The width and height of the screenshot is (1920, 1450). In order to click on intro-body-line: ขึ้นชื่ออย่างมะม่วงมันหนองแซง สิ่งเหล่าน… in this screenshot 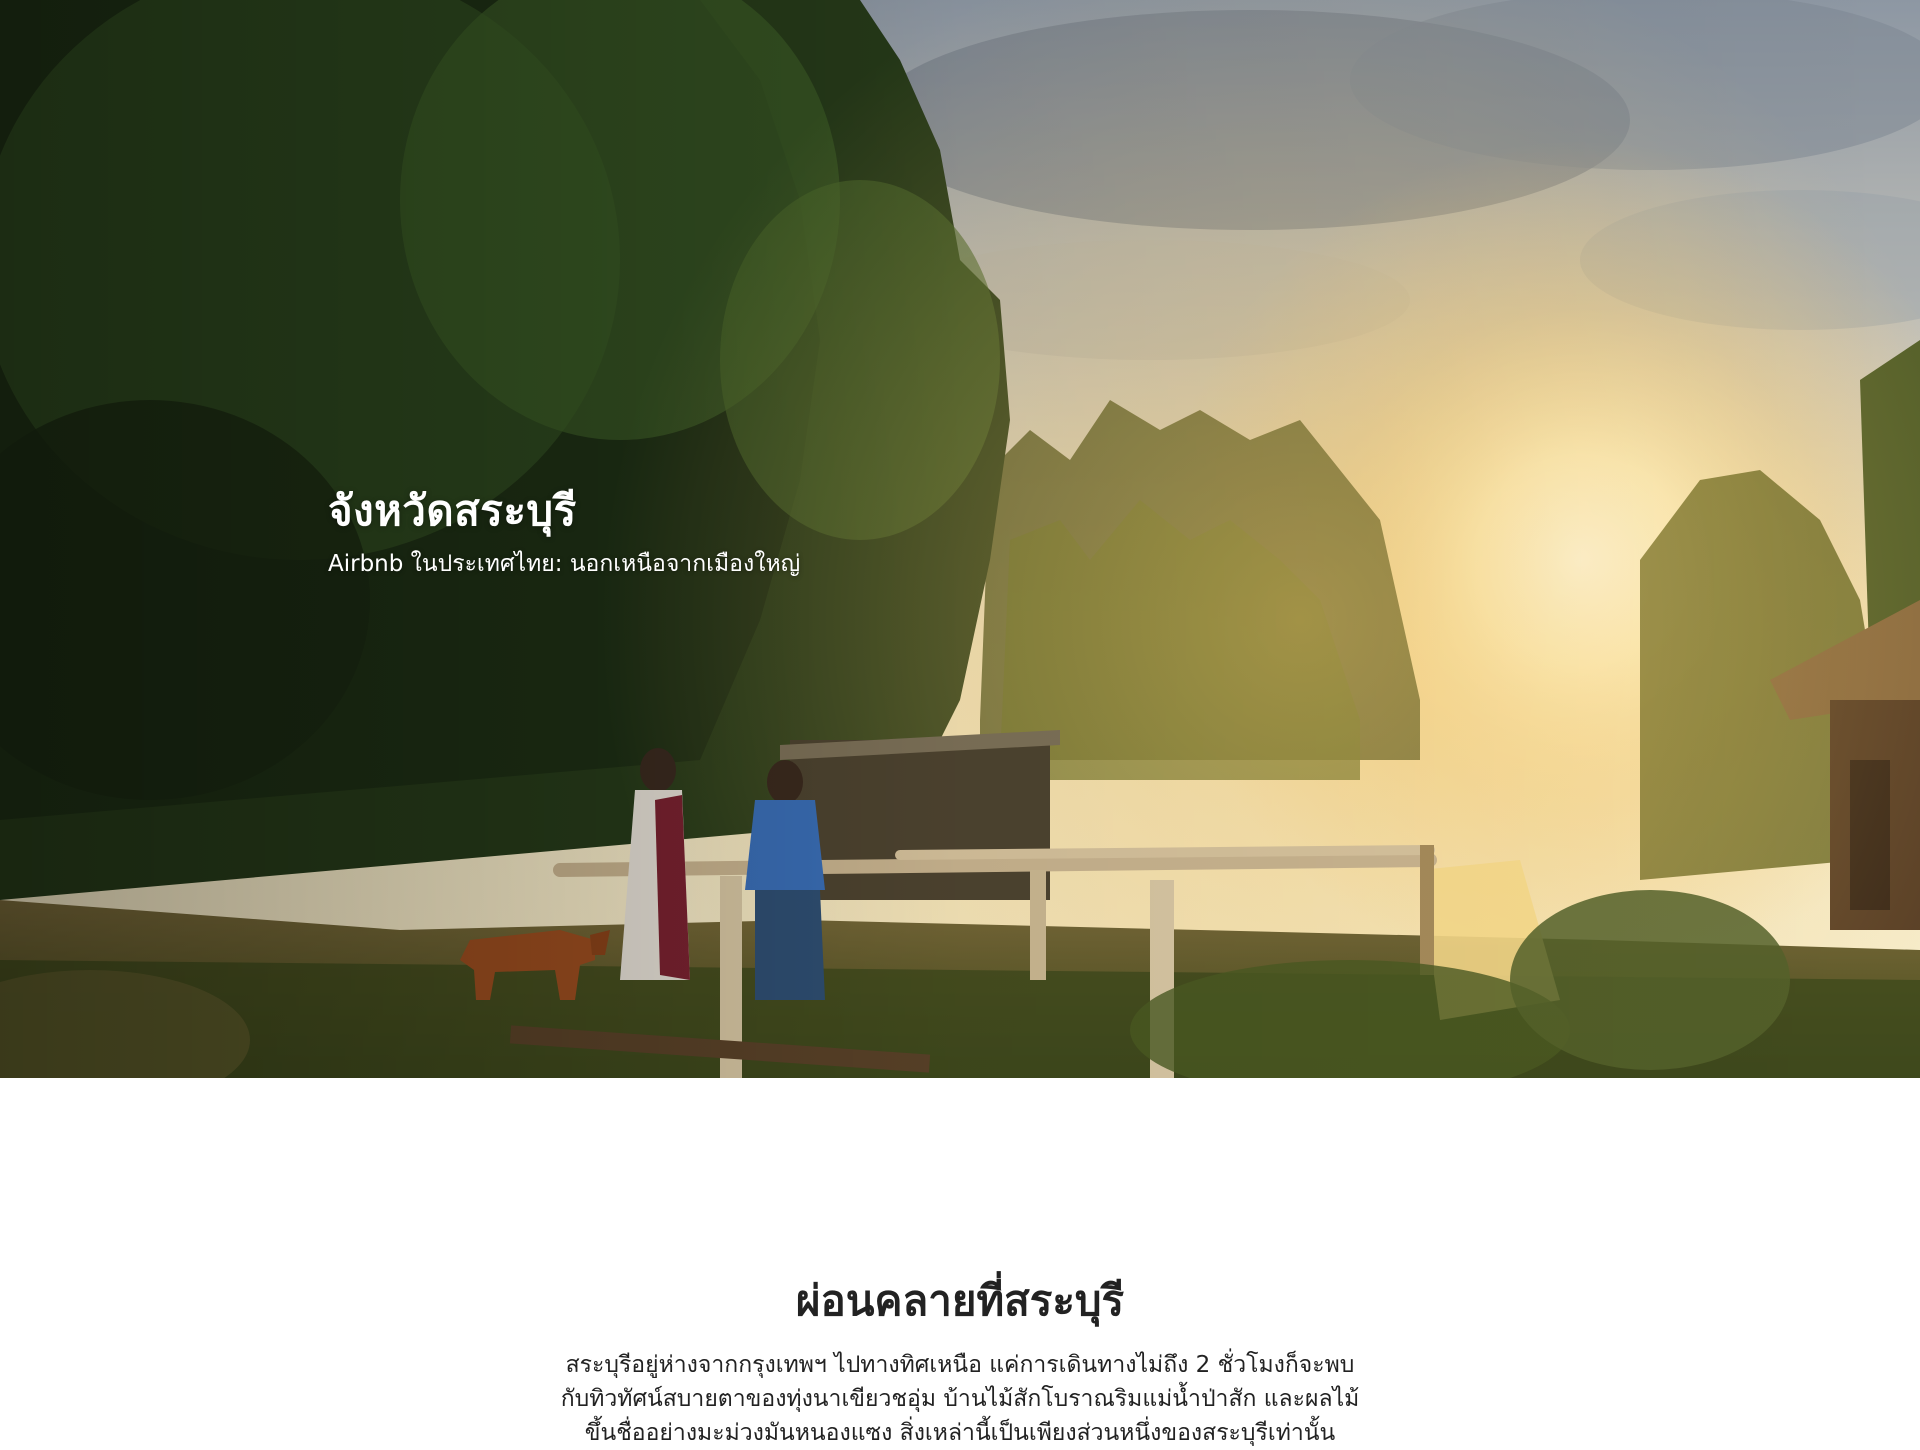, I will do `click(960, 1433)`.